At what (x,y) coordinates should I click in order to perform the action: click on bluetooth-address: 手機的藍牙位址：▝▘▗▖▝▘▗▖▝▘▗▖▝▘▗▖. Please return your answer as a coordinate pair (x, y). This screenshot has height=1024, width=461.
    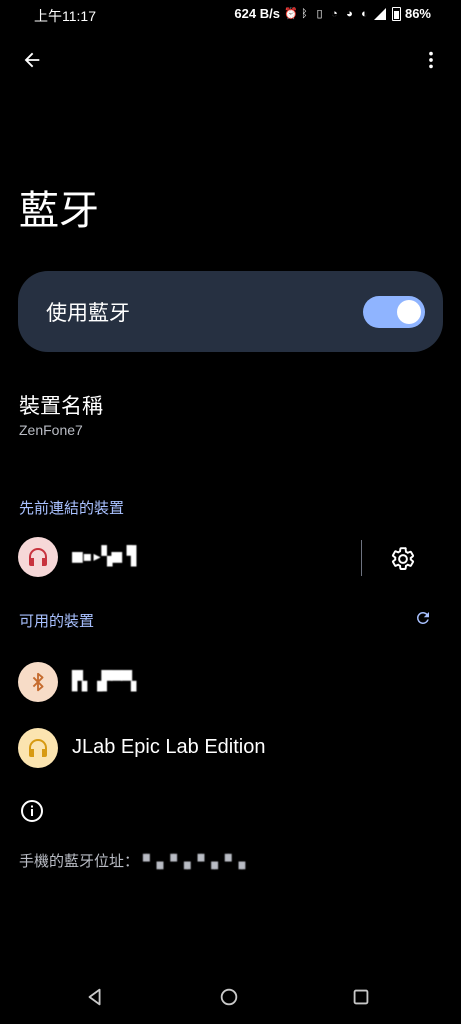
    Looking at the image, I should click on (134, 860).